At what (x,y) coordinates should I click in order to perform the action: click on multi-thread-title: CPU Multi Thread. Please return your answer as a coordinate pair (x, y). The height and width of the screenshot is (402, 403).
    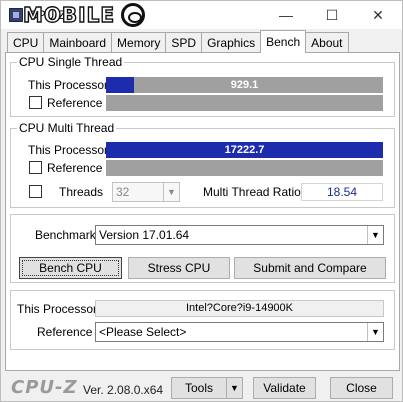
    Looking at the image, I should click on (67, 128).